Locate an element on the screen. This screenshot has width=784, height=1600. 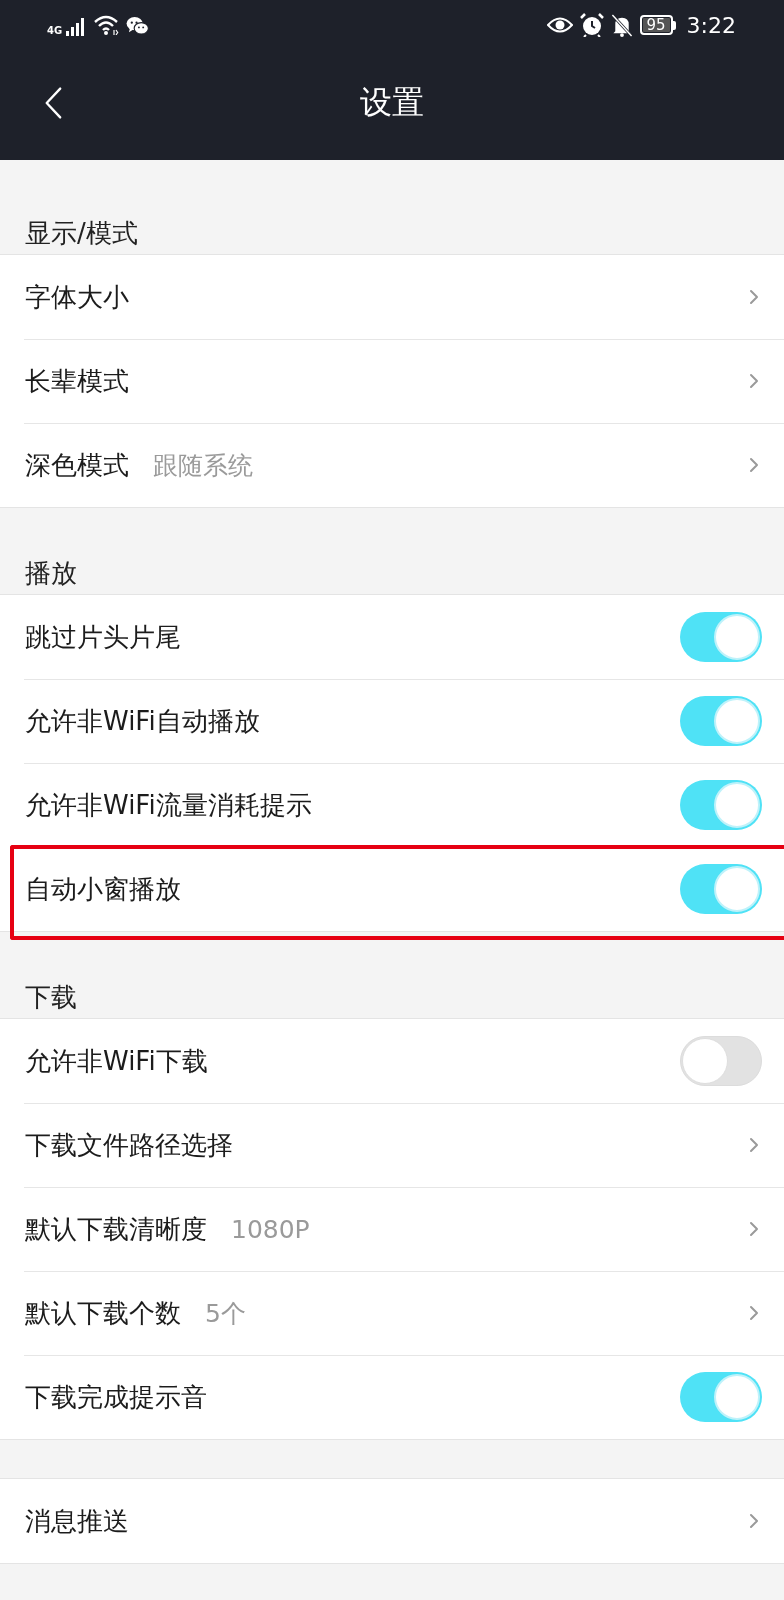
setting-label: 跳过片头片尾 is located at coordinates (103, 637).